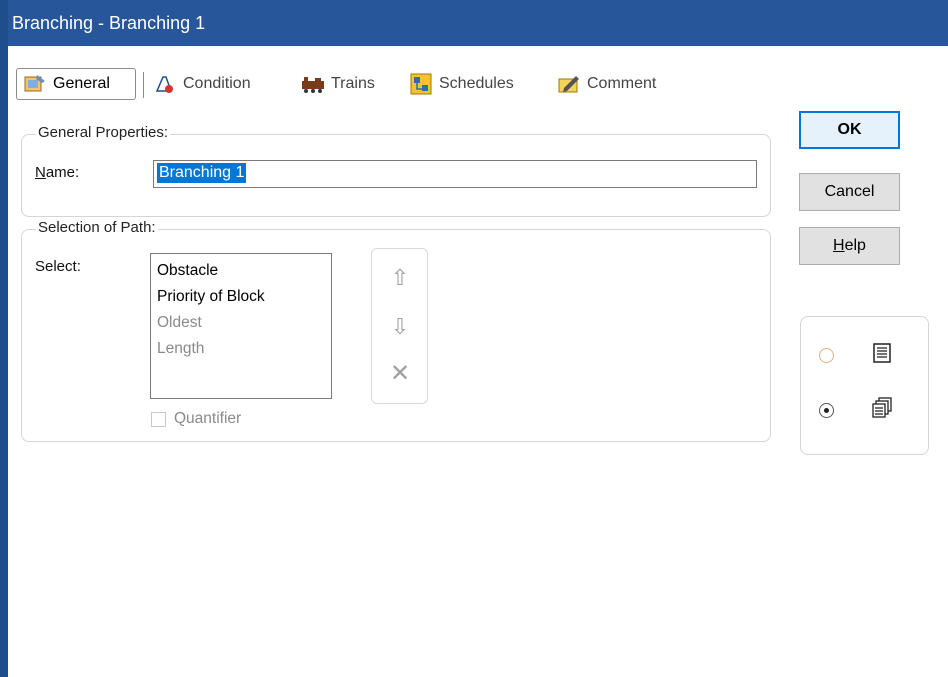  I want to click on help-button: Help, so click(849, 246).